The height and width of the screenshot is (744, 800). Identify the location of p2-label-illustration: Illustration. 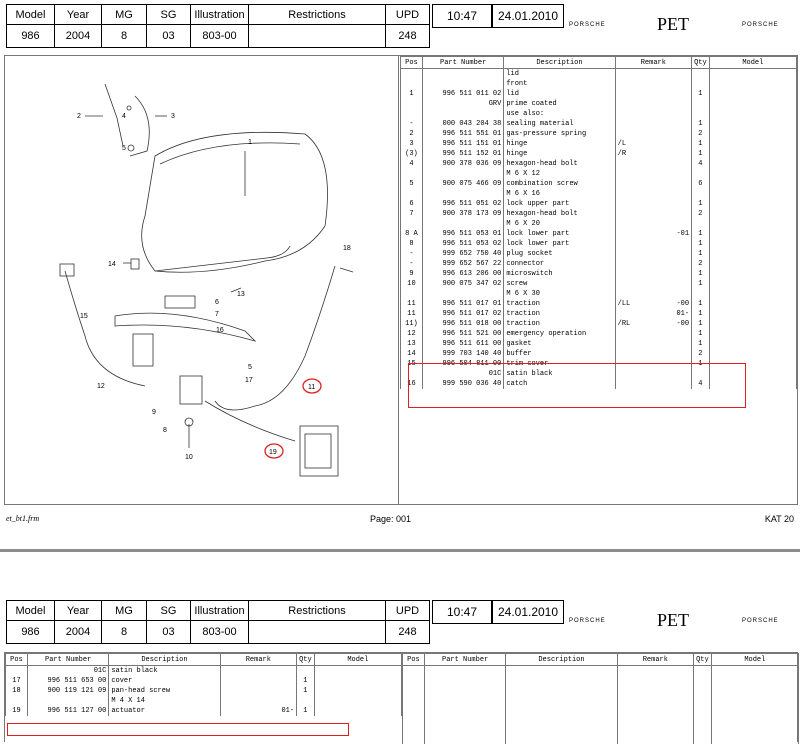
(219, 610).